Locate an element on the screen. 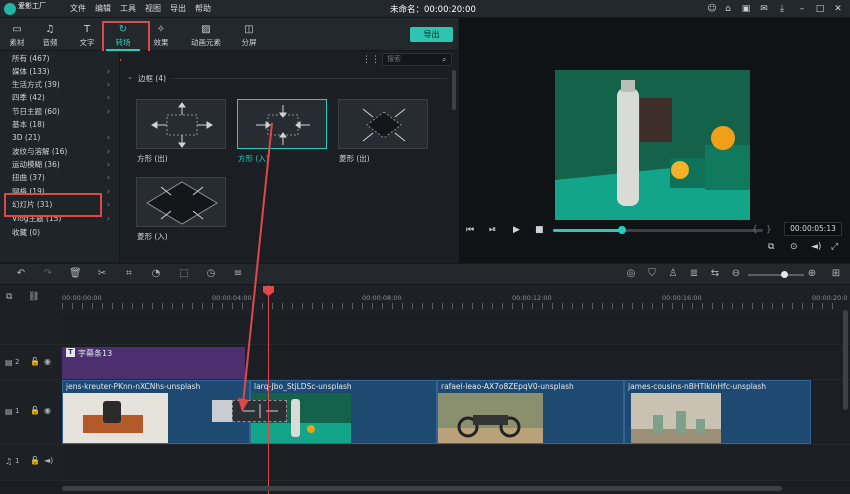  render-icon: ◎ is located at coordinates (631, 273).